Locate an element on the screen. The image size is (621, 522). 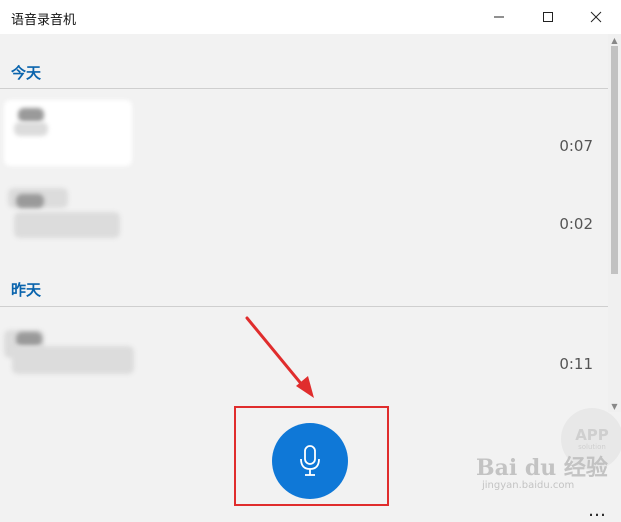
scroll-down-arrow-icon: ▼ is located at coordinates (614, 406).